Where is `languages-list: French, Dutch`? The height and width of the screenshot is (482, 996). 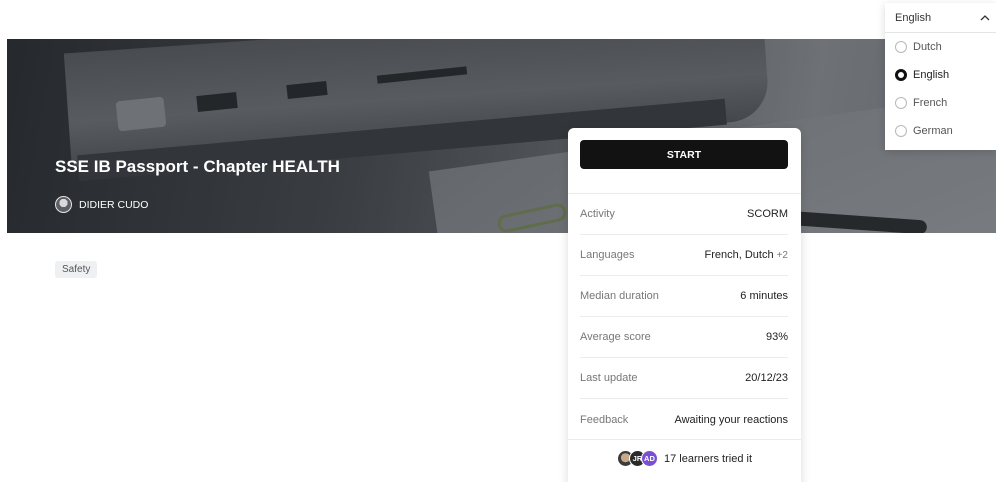
languages-list: French, Dutch is located at coordinates (739, 255).